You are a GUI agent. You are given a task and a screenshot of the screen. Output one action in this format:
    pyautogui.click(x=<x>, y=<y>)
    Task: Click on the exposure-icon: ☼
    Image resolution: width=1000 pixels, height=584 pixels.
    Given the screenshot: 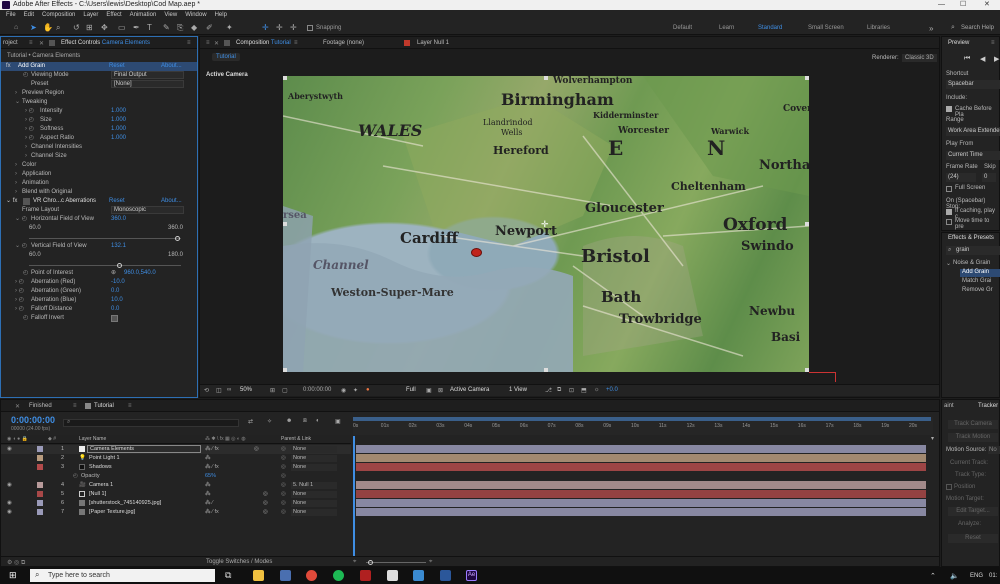 What is the action you would take?
    pyautogui.click(x=597, y=390)
    